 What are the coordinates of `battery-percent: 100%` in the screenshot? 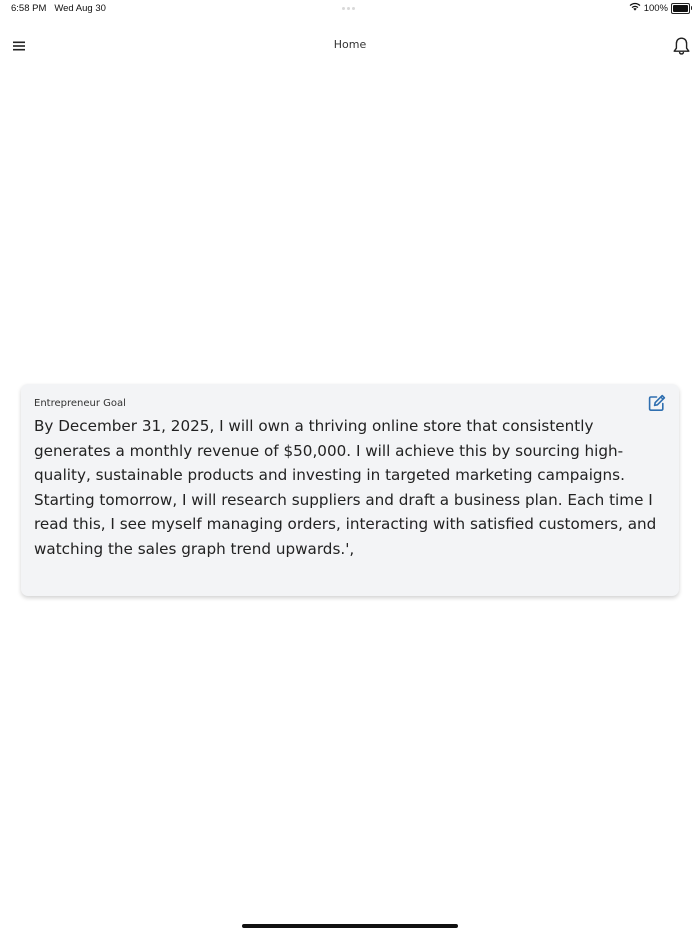 It's located at (655, 8).